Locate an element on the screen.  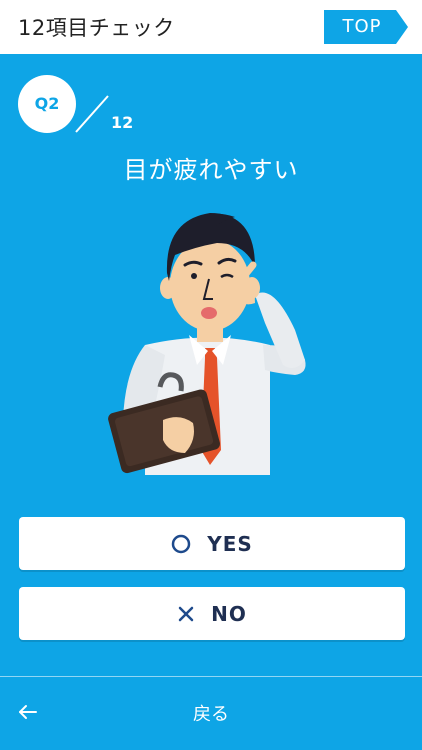
no-button-content: NO is located at coordinates (212, 613).